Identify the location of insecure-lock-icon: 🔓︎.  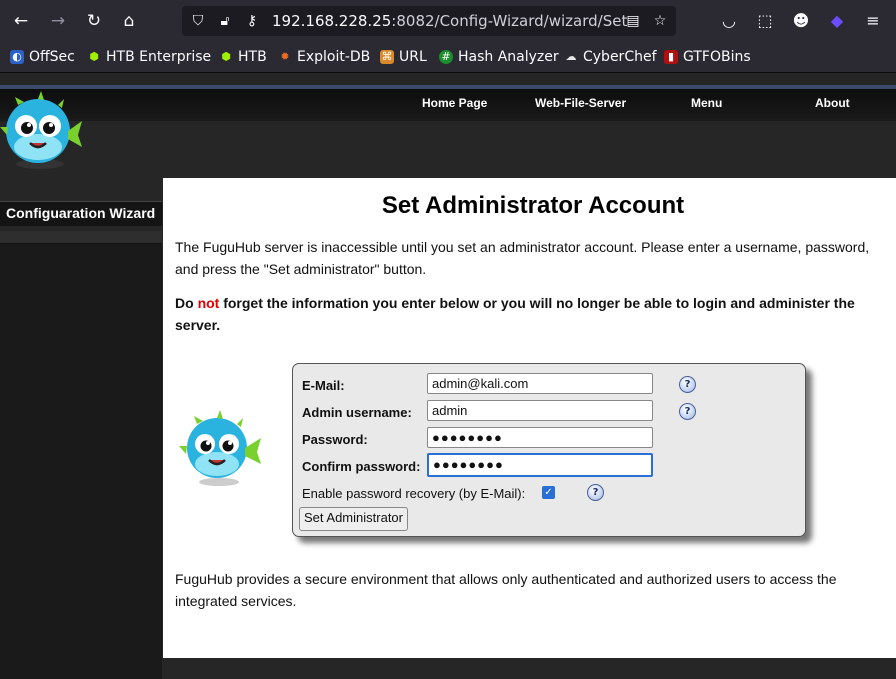
(225, 21).